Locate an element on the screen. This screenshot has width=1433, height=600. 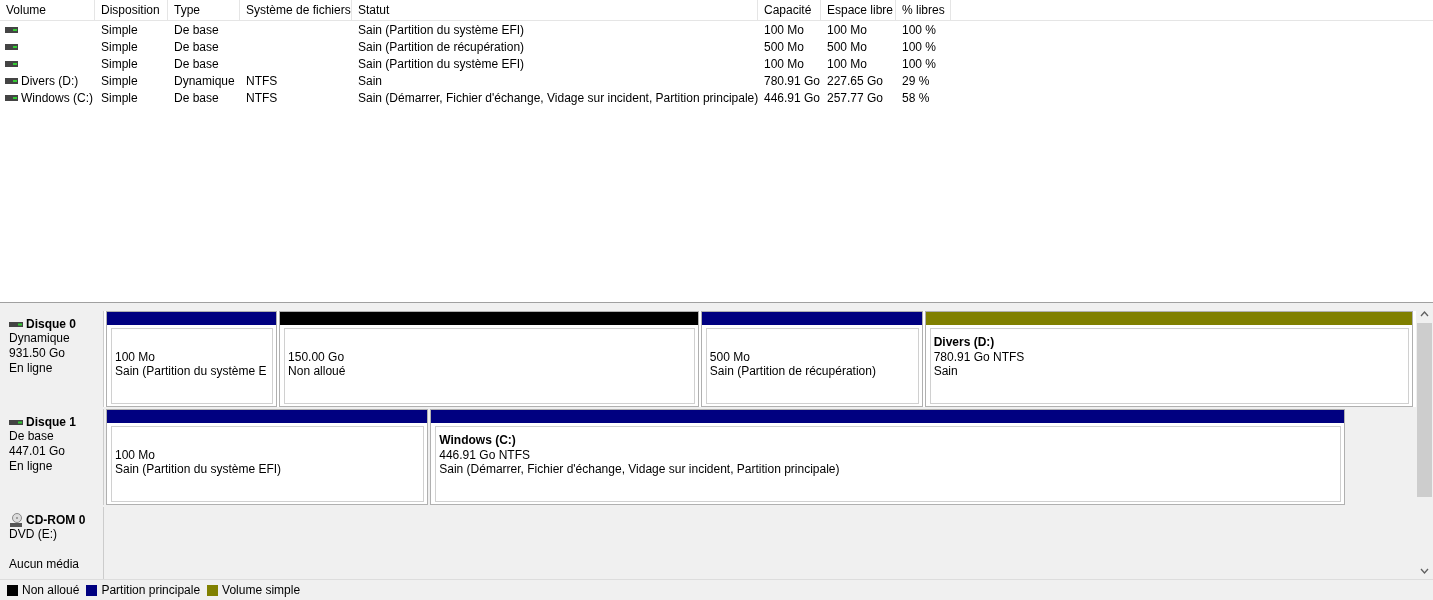
partition-status: Sain is located at coordinates (946, 371).